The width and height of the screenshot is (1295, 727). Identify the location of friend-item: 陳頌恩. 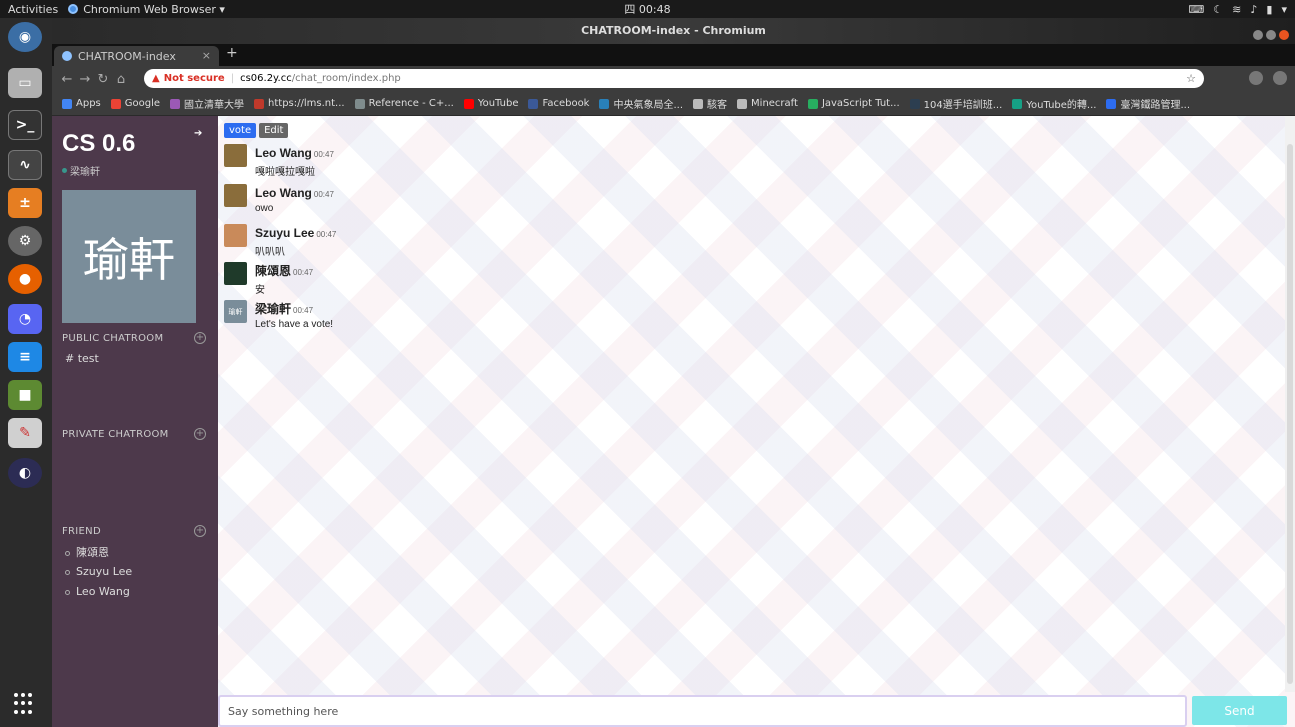
(87, 552).